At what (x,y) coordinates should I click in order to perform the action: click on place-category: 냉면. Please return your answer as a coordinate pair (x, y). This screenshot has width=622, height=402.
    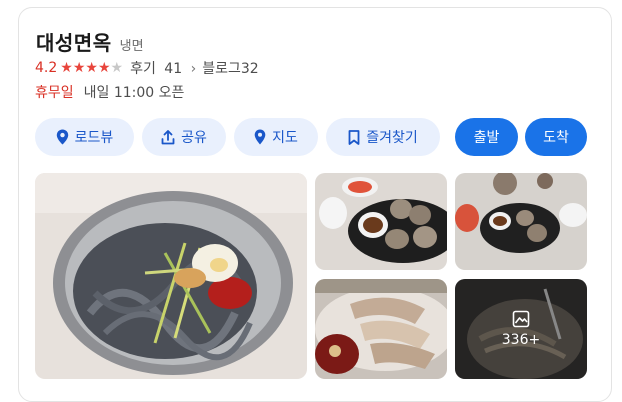
    Looking at the image, I should click on (131, 46).